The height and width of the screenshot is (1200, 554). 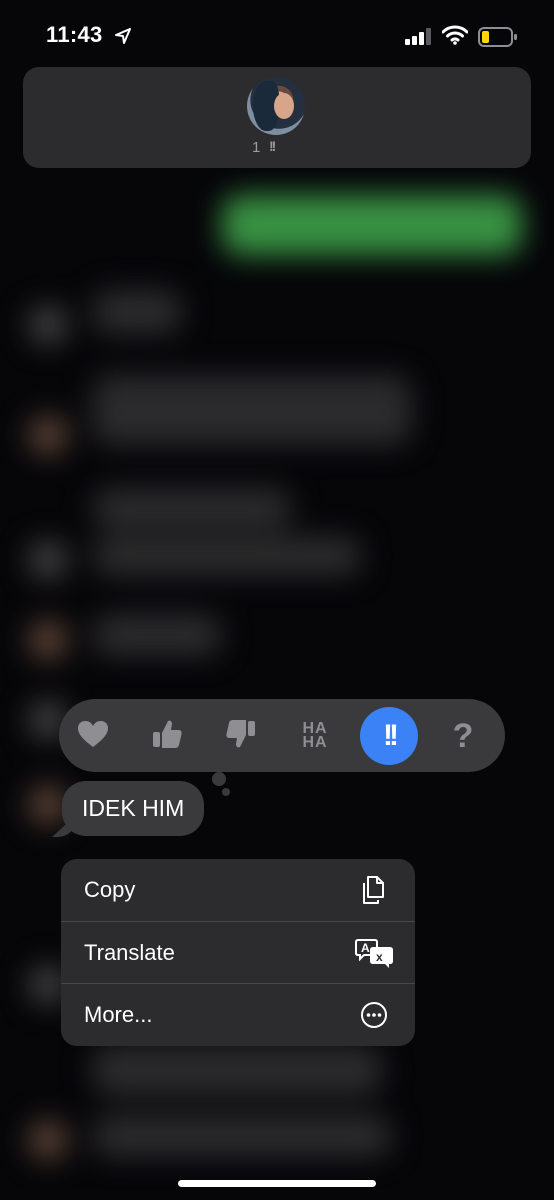 What do you see at coordinates (256, 147) in the screenshot?
I see `reaction-count: 1` at bounding box center [256, 147].